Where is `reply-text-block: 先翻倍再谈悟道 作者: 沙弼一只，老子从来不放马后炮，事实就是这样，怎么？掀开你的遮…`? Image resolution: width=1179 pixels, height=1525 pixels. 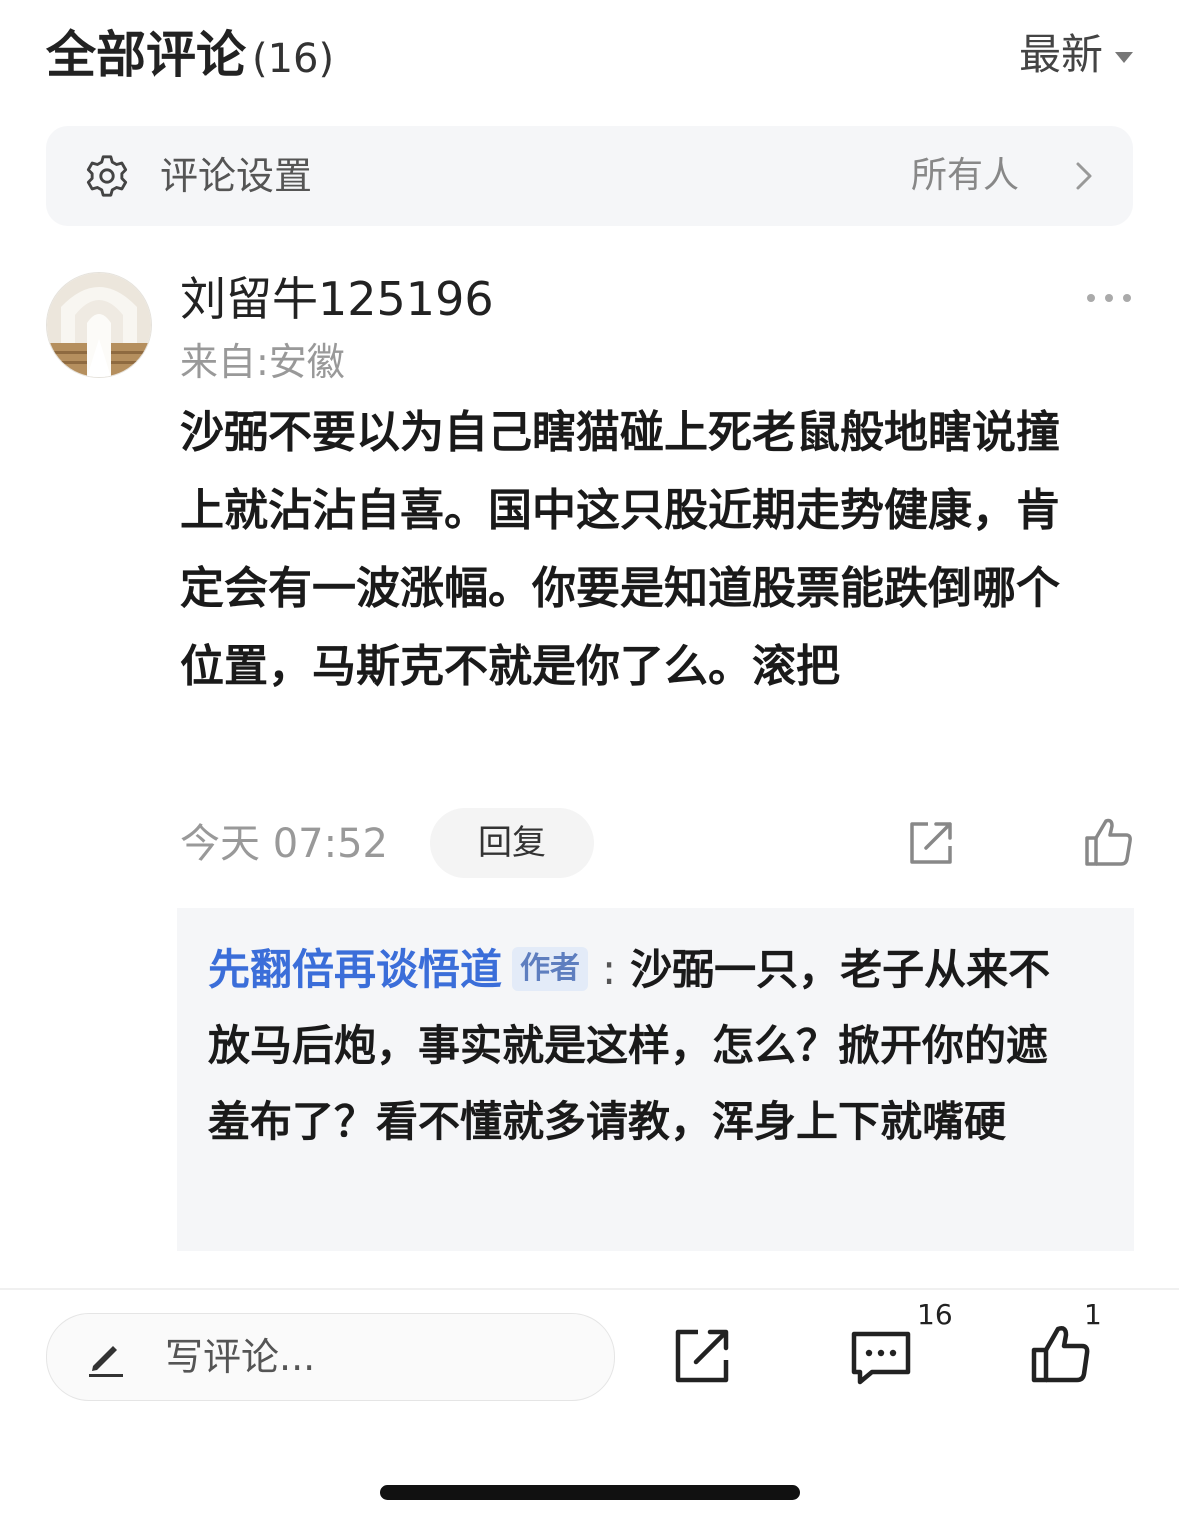
reply-text-block: 先翻倍再谈悟道 作者: 沙弼一只，老子从来不放马后炮，事实就是这样，怎么？掀开你的遮… is located at coordinates (648, 1046).